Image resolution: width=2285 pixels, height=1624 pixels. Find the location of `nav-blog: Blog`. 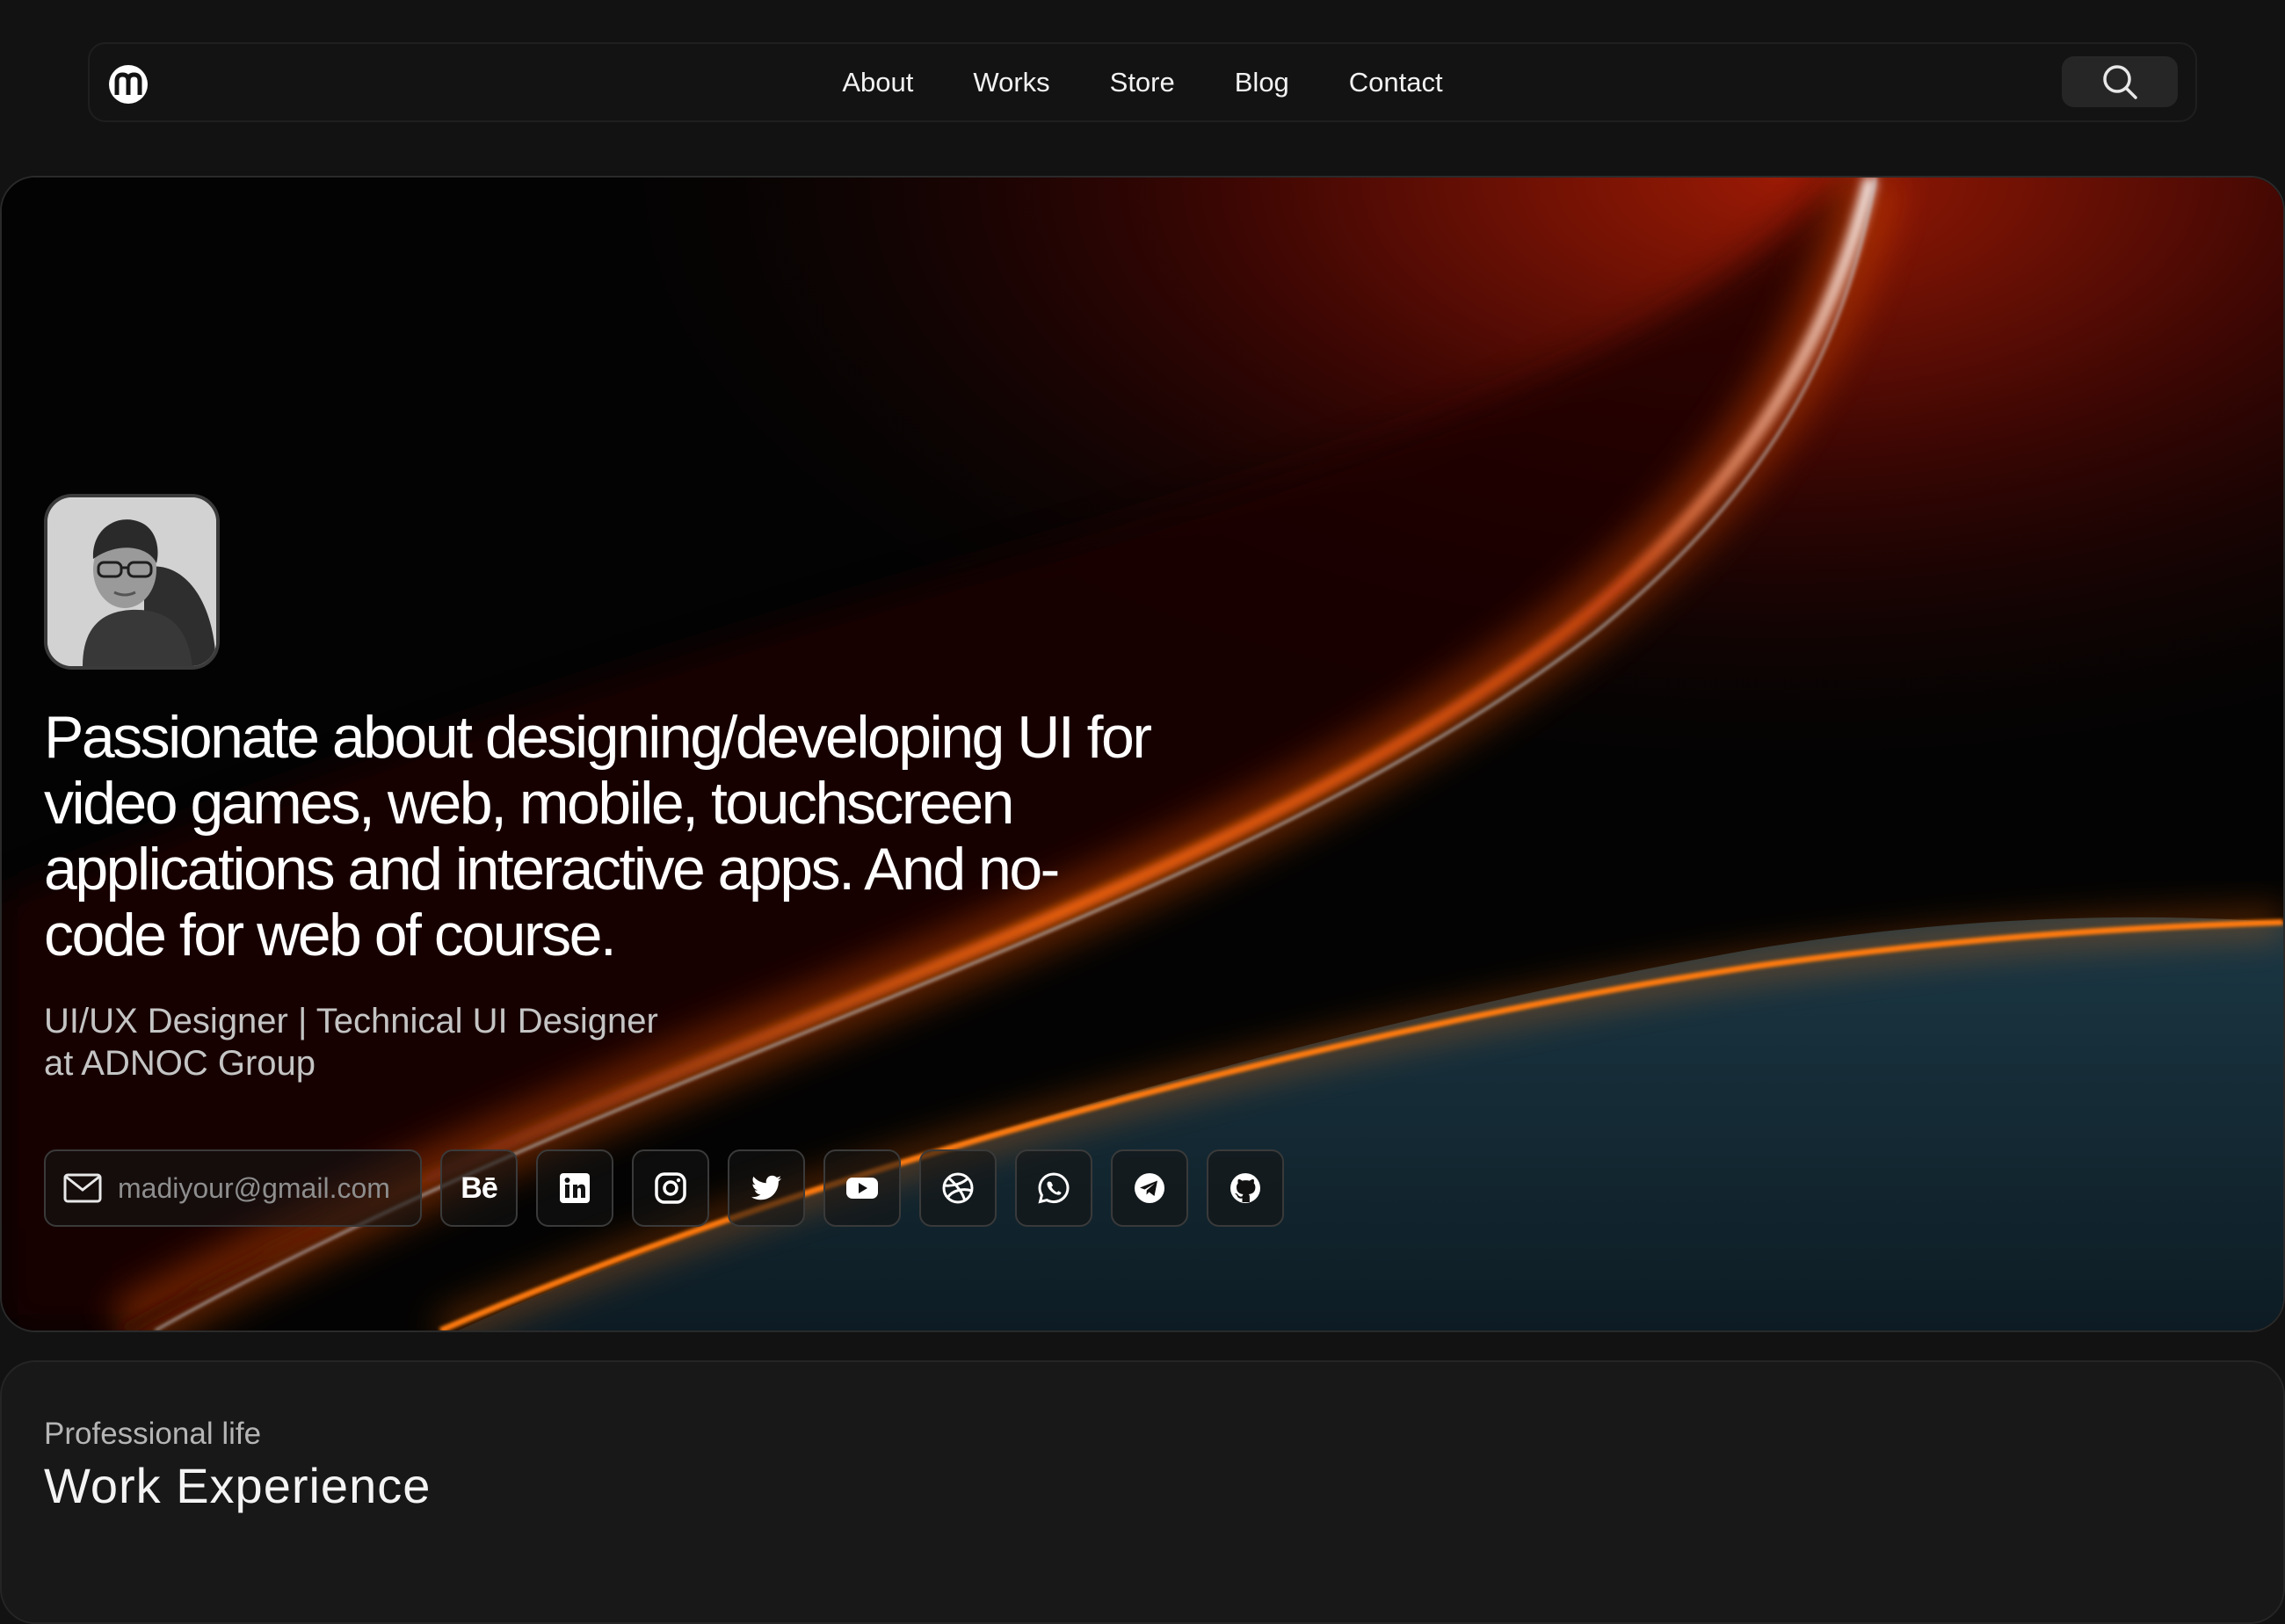

nav-blog: Blog is located at coordinates (1262, 82).